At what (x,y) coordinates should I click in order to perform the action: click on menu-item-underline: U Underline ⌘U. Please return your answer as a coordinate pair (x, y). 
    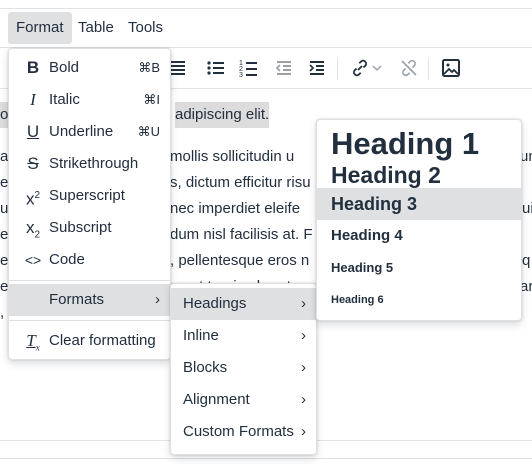
    Looking at the image, I should click on (89, 132).